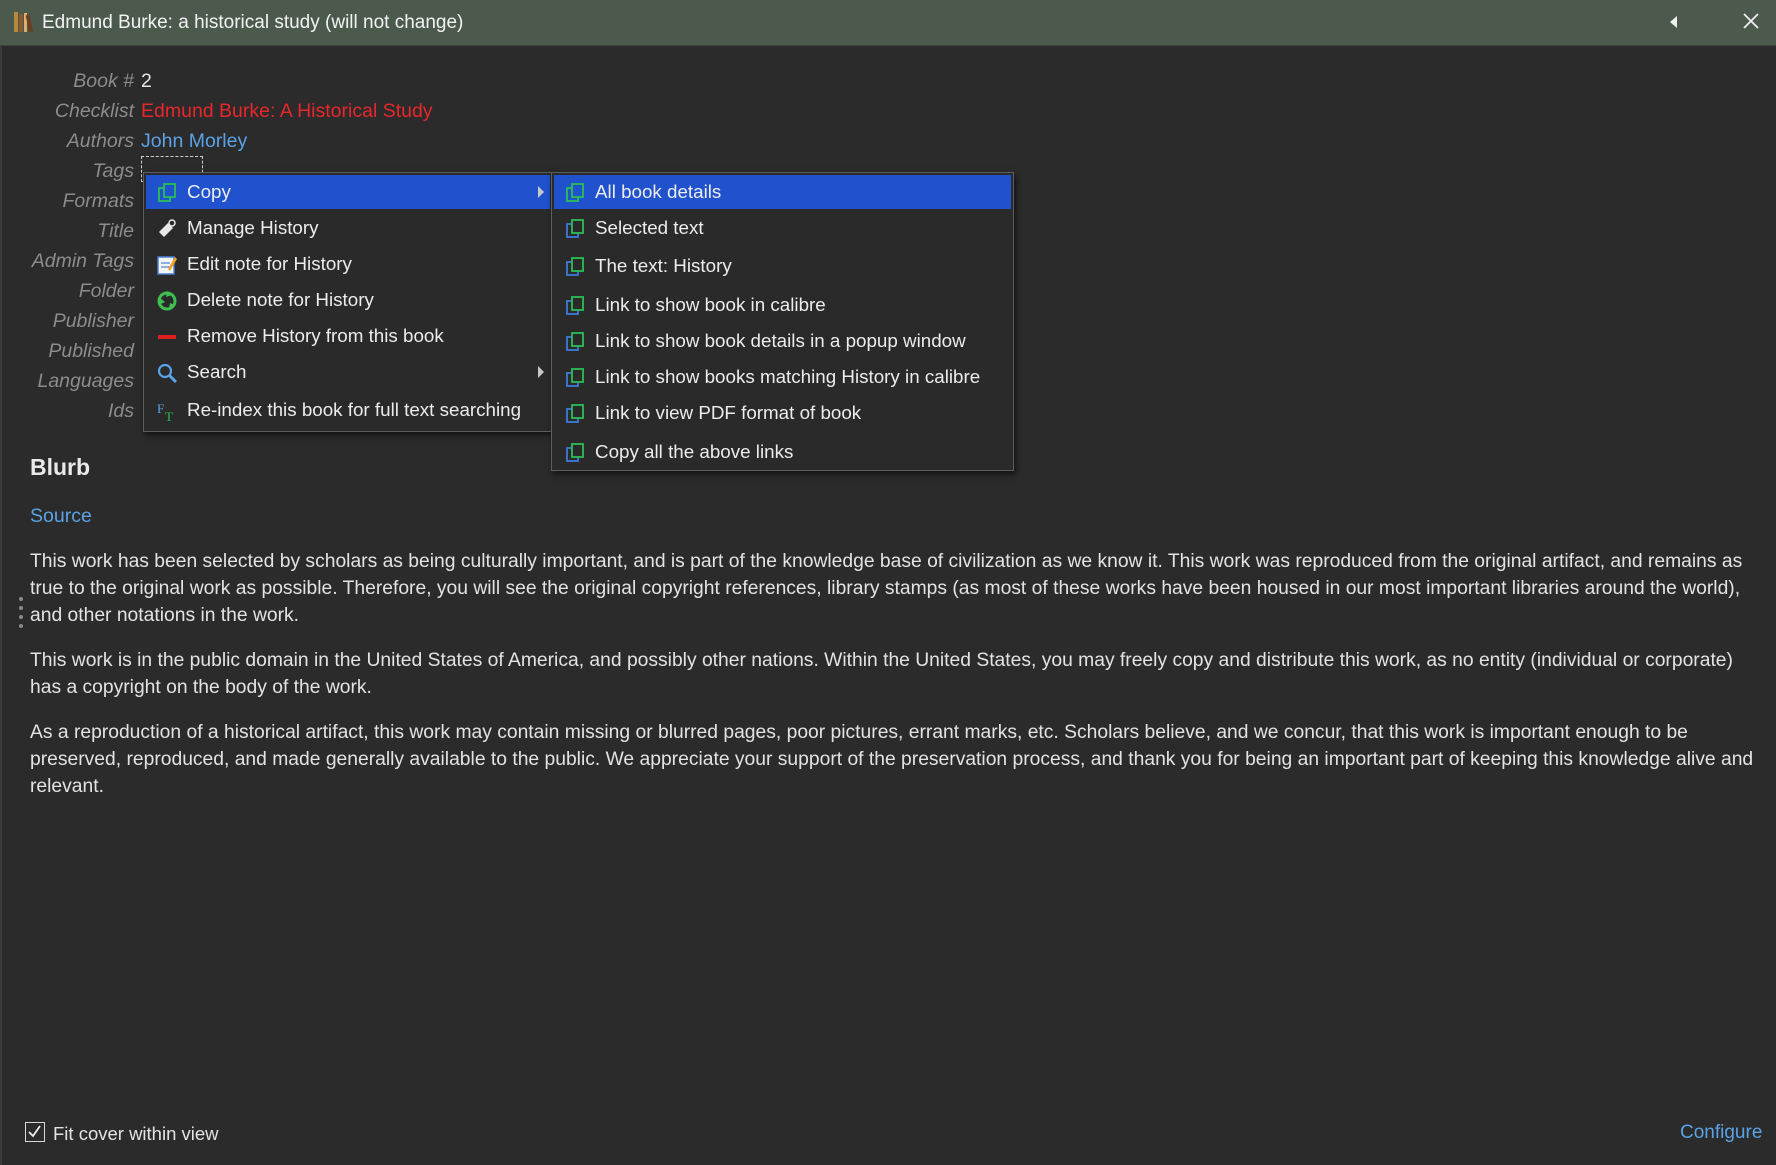 The width and height of the screenshot is (1776, 1165). What do you see at coordinates (663, 265) in the screenshot?
I see `copy-item-label: The text: History` at bounding box center [663, 265].